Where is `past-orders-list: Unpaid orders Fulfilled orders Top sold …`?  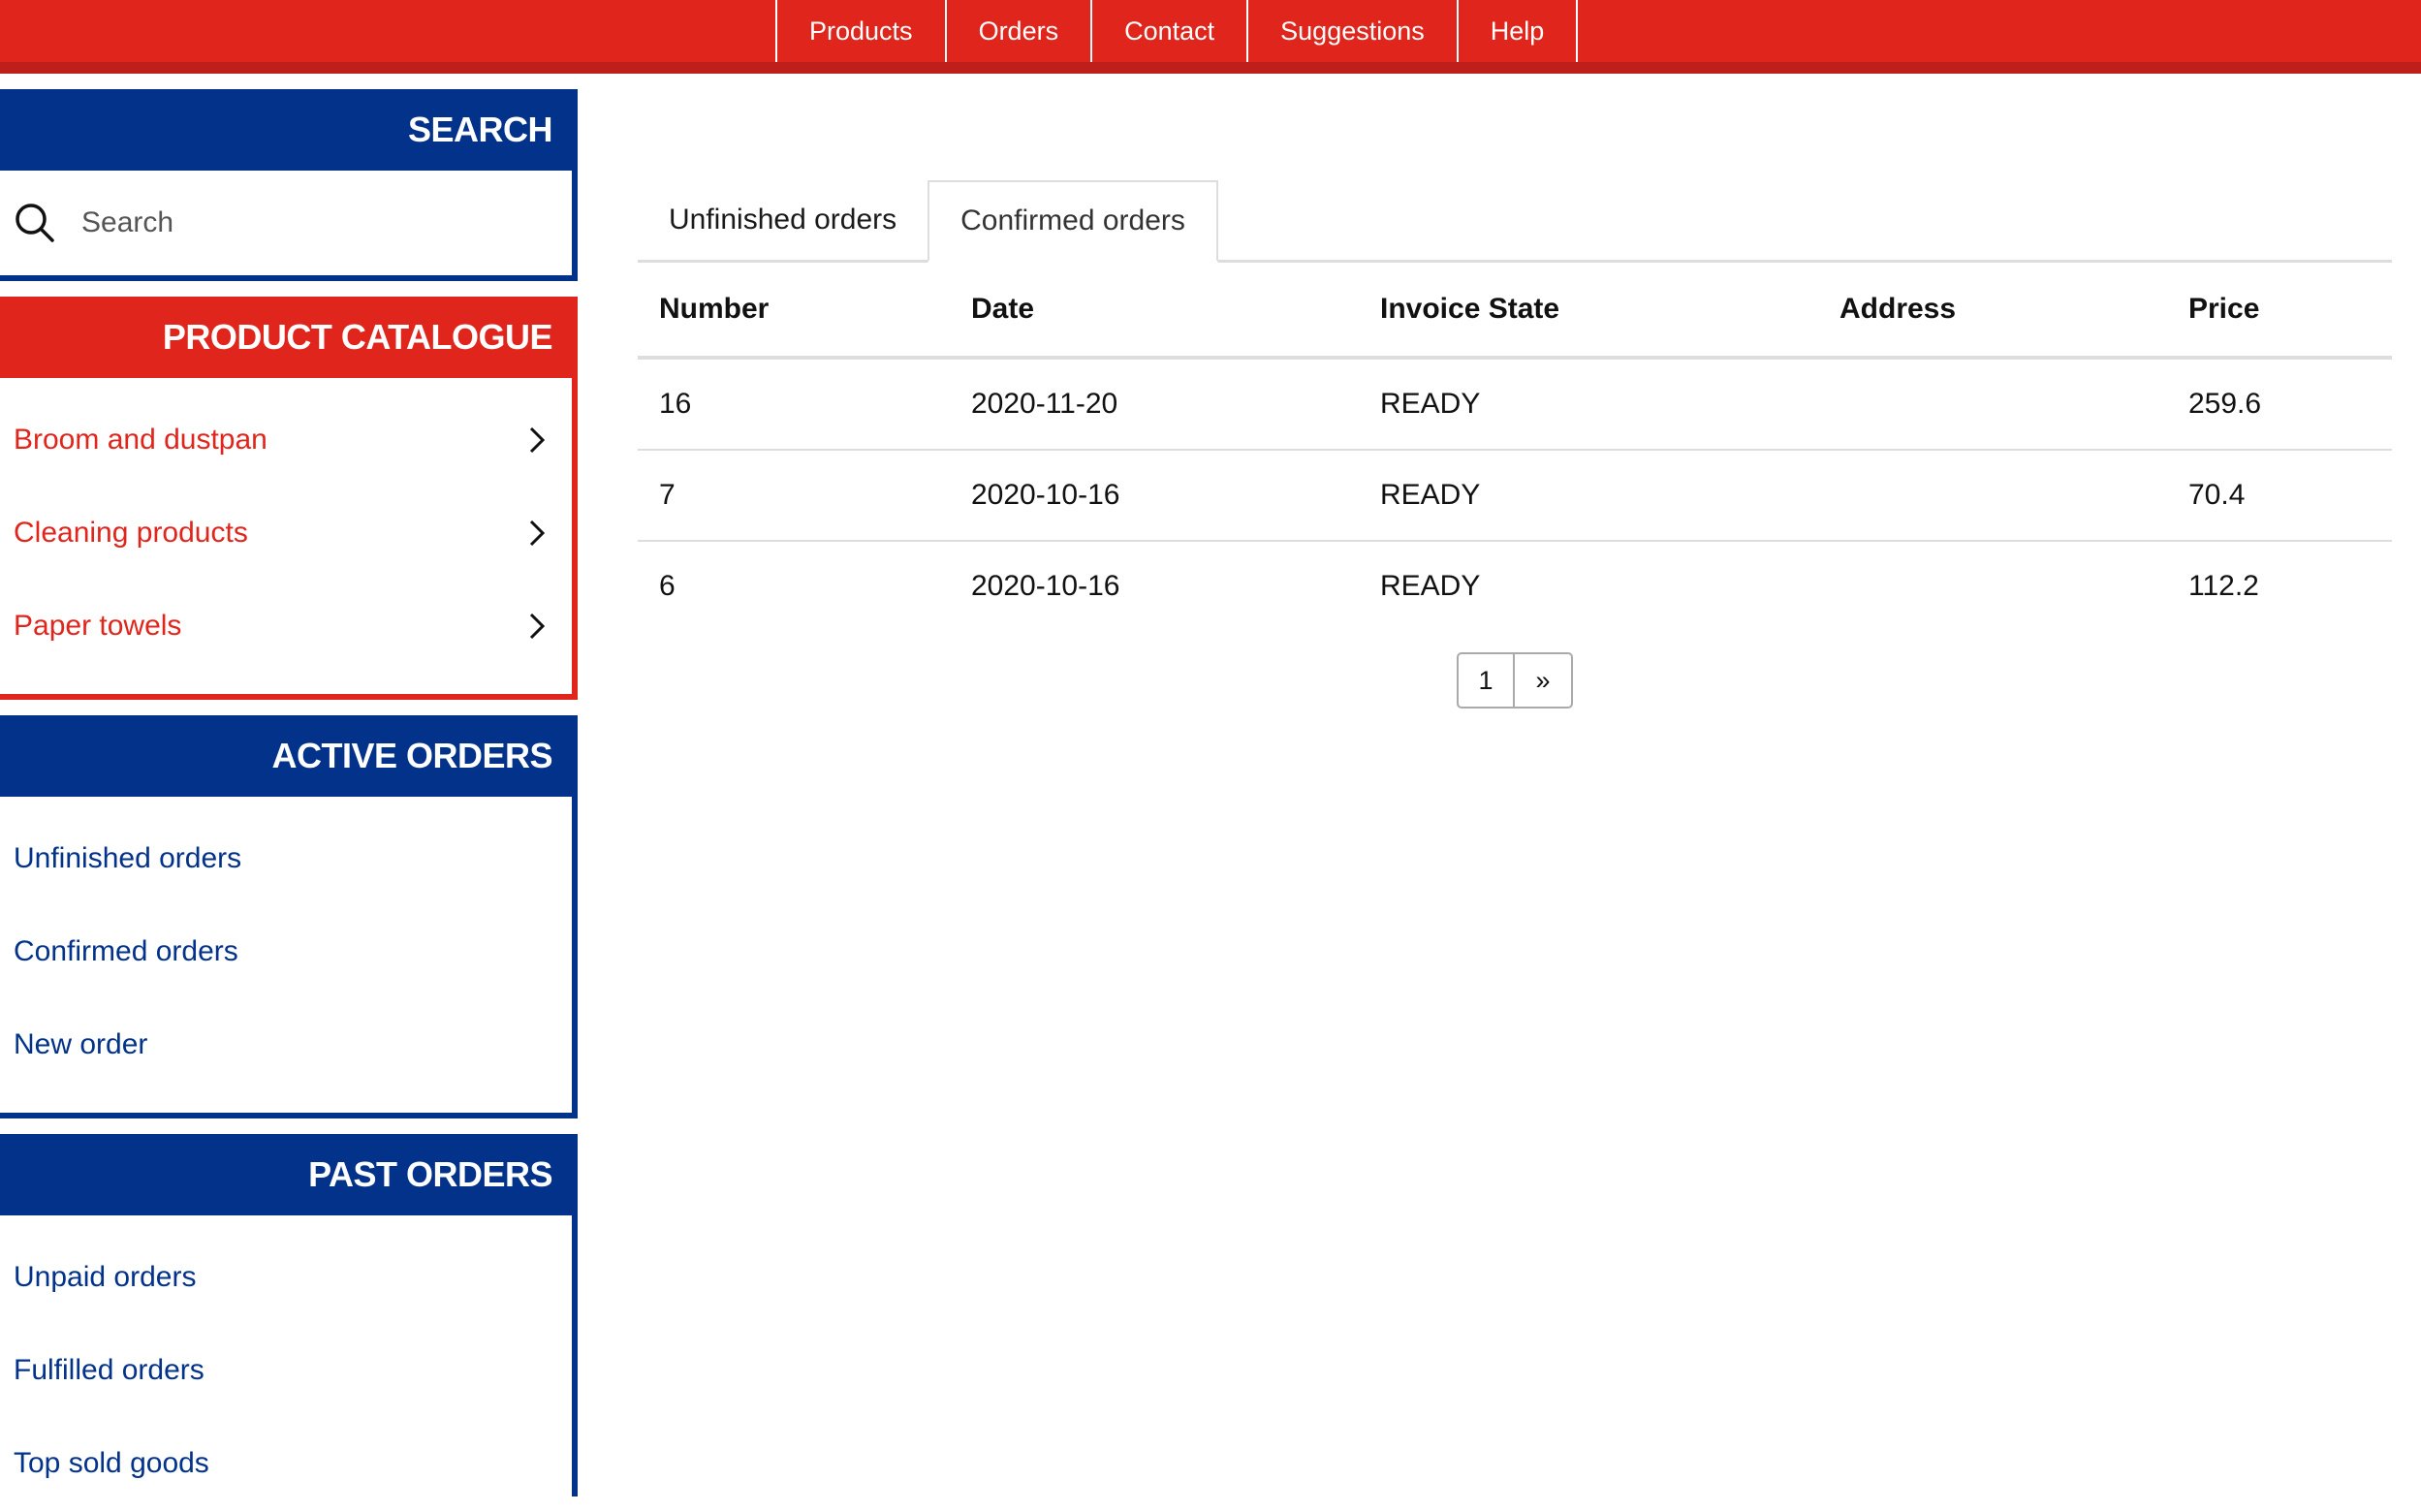 past-orders-list: Unpaid orders Fulfilled orders Top sold … is located at coordinates (289, 1356).